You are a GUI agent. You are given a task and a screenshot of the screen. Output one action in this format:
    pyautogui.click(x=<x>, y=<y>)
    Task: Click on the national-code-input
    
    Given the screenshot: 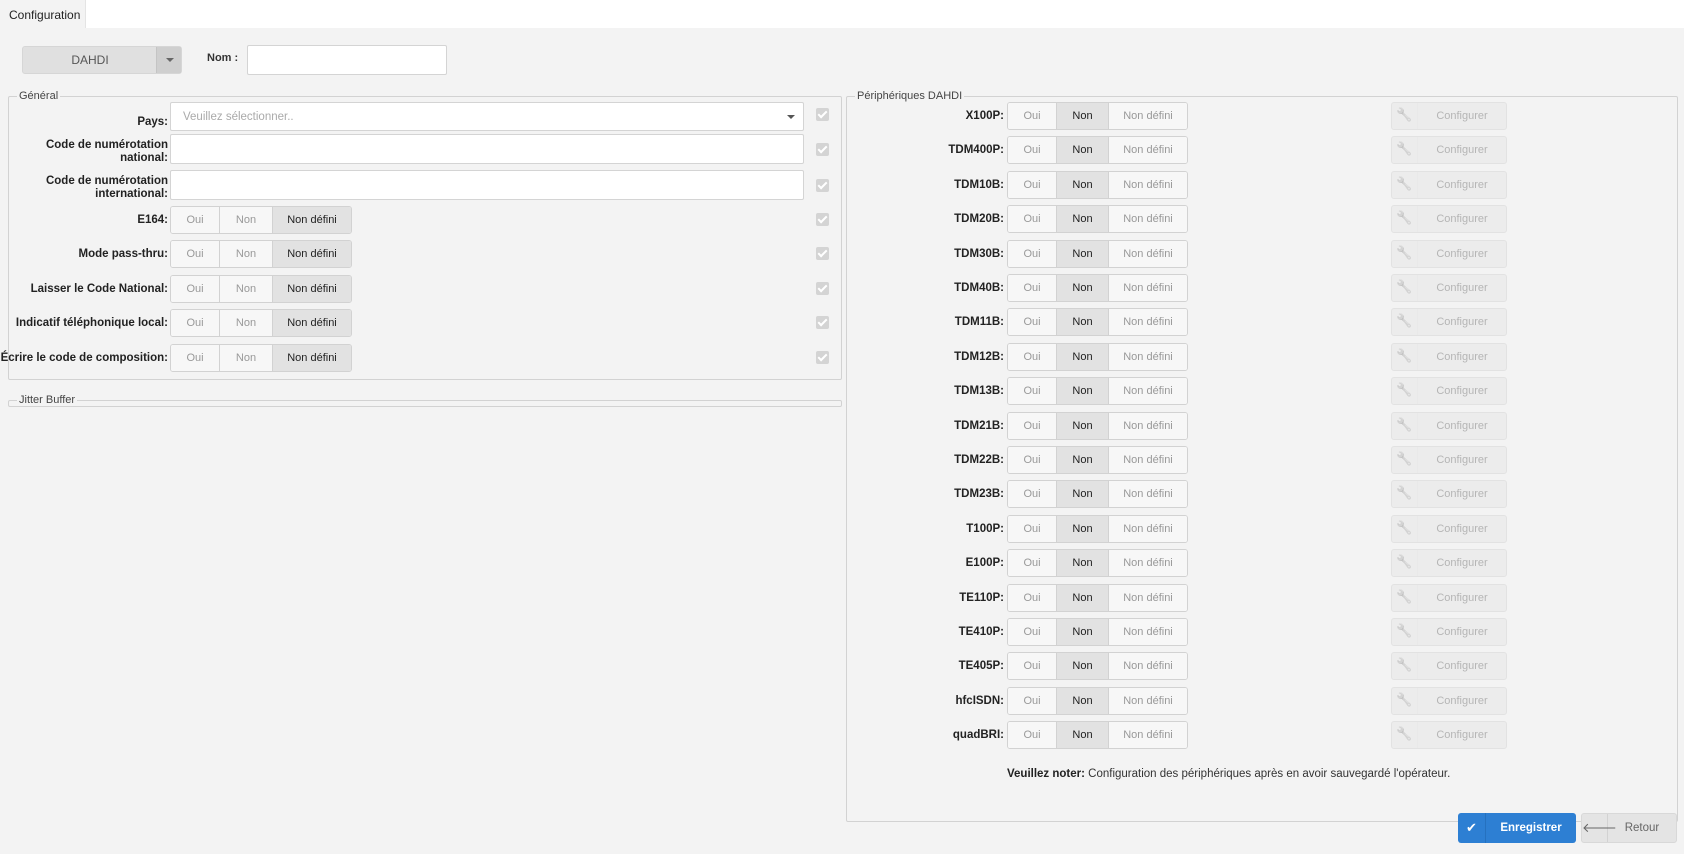 What is the action you would take?
    pyautogui.click(x=487, y=149)
    